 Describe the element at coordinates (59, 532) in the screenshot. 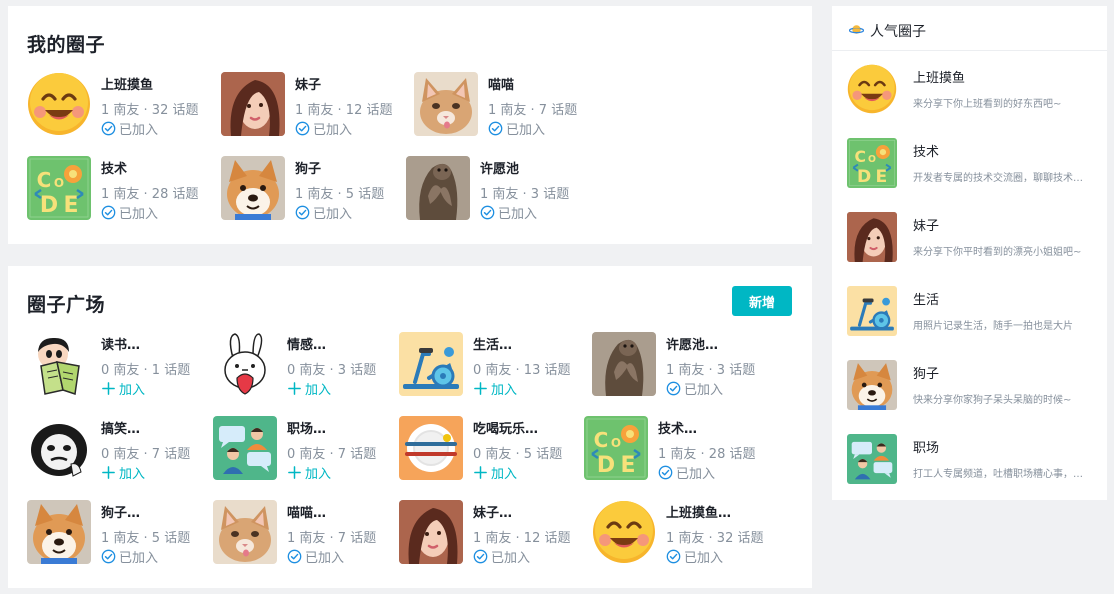

I see `shiba-photo` at that location.